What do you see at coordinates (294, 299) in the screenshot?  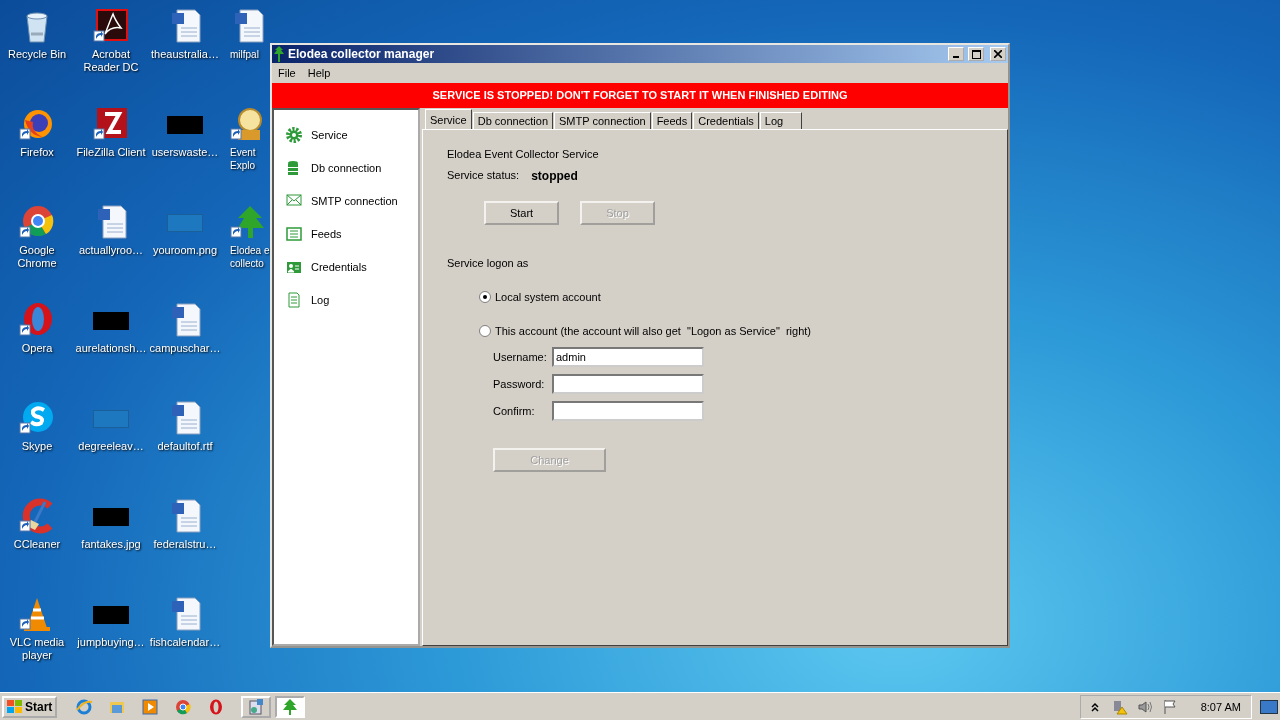 I see `document-icon` at bounding box center [294, 299].